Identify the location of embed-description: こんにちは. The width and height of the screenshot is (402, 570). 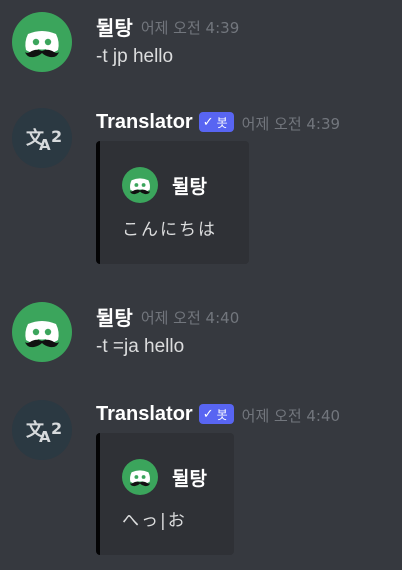
(169, 230).